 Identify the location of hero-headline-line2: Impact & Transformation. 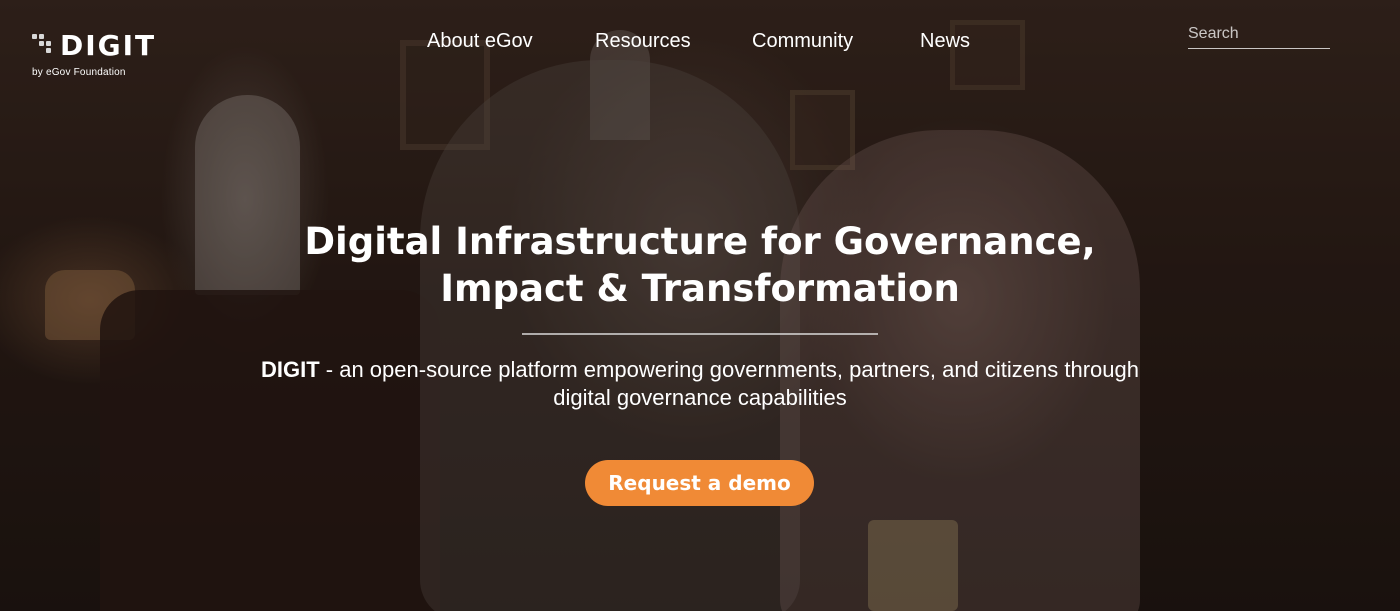
(700, 288).